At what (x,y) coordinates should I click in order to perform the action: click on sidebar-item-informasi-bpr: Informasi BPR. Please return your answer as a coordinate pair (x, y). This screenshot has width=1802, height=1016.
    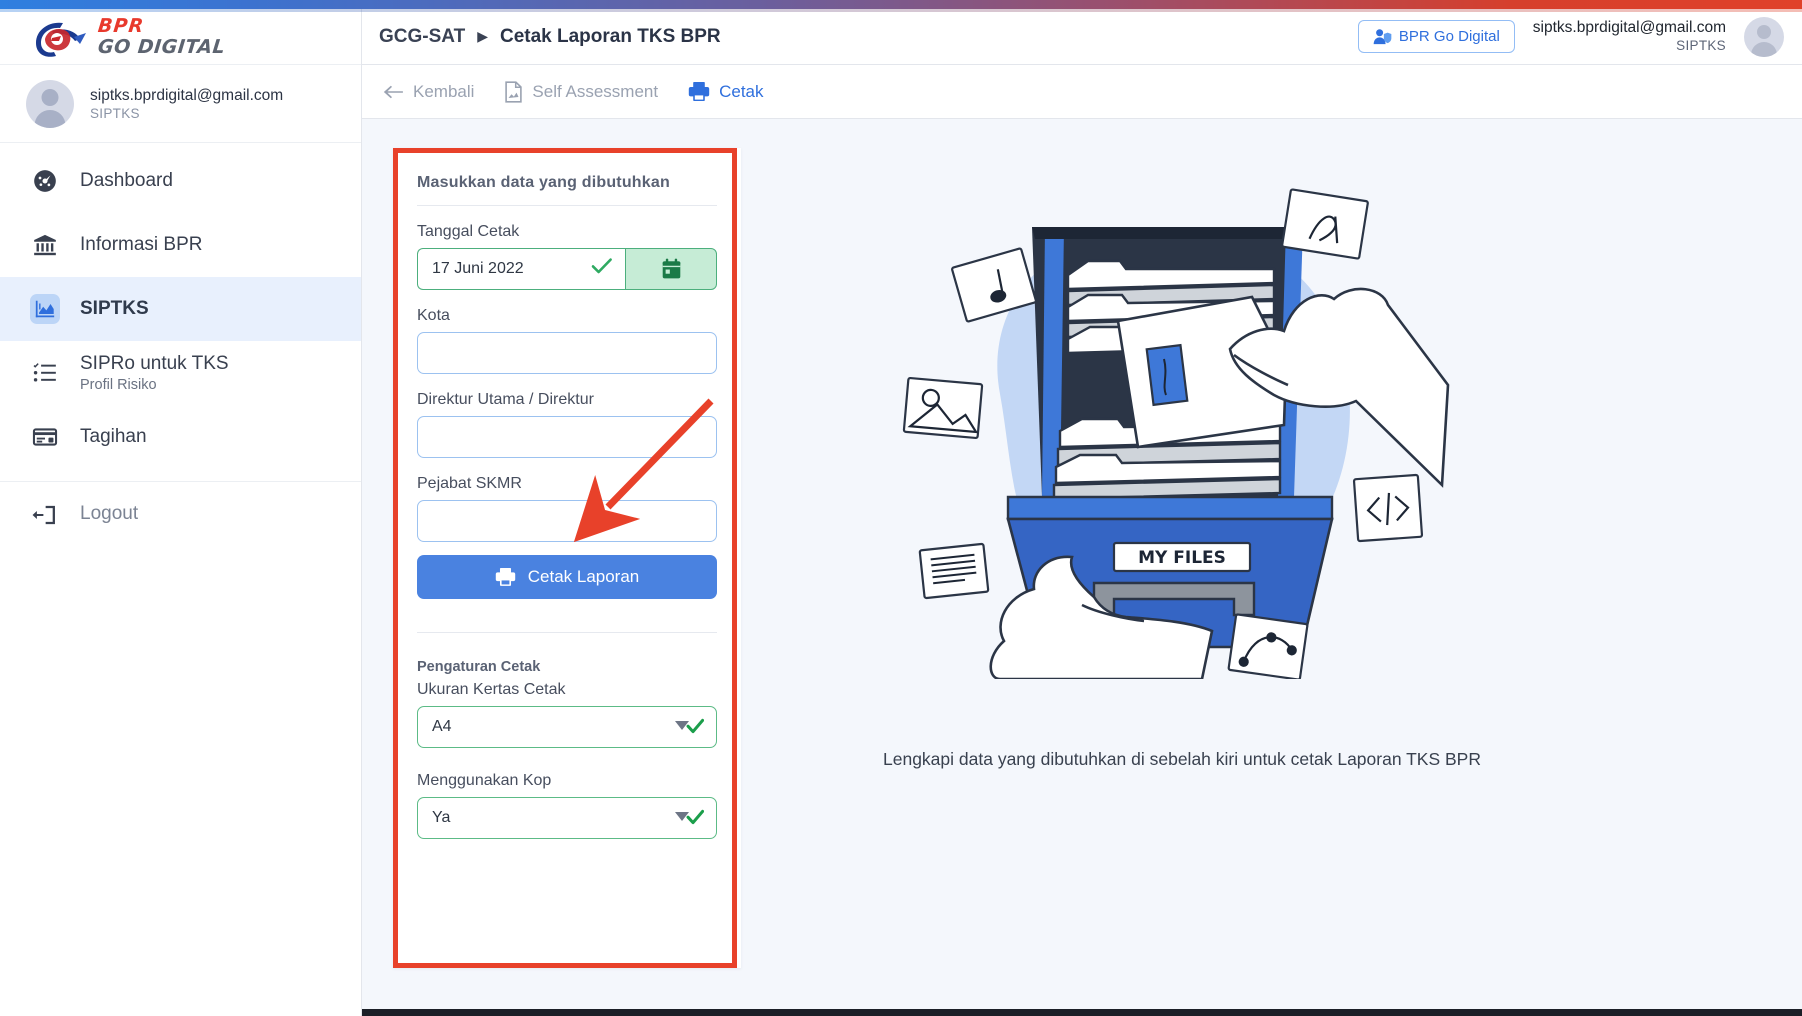
    Looking at the image, I should click on (180, 245).